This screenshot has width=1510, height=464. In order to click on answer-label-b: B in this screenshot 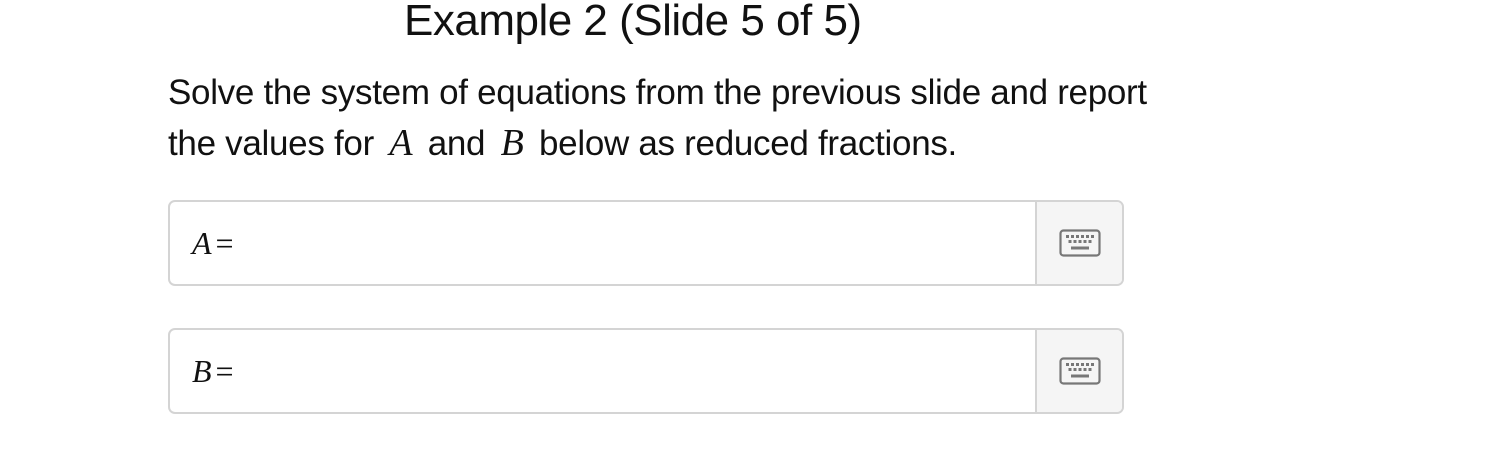, I will do `click(202, 370)`.